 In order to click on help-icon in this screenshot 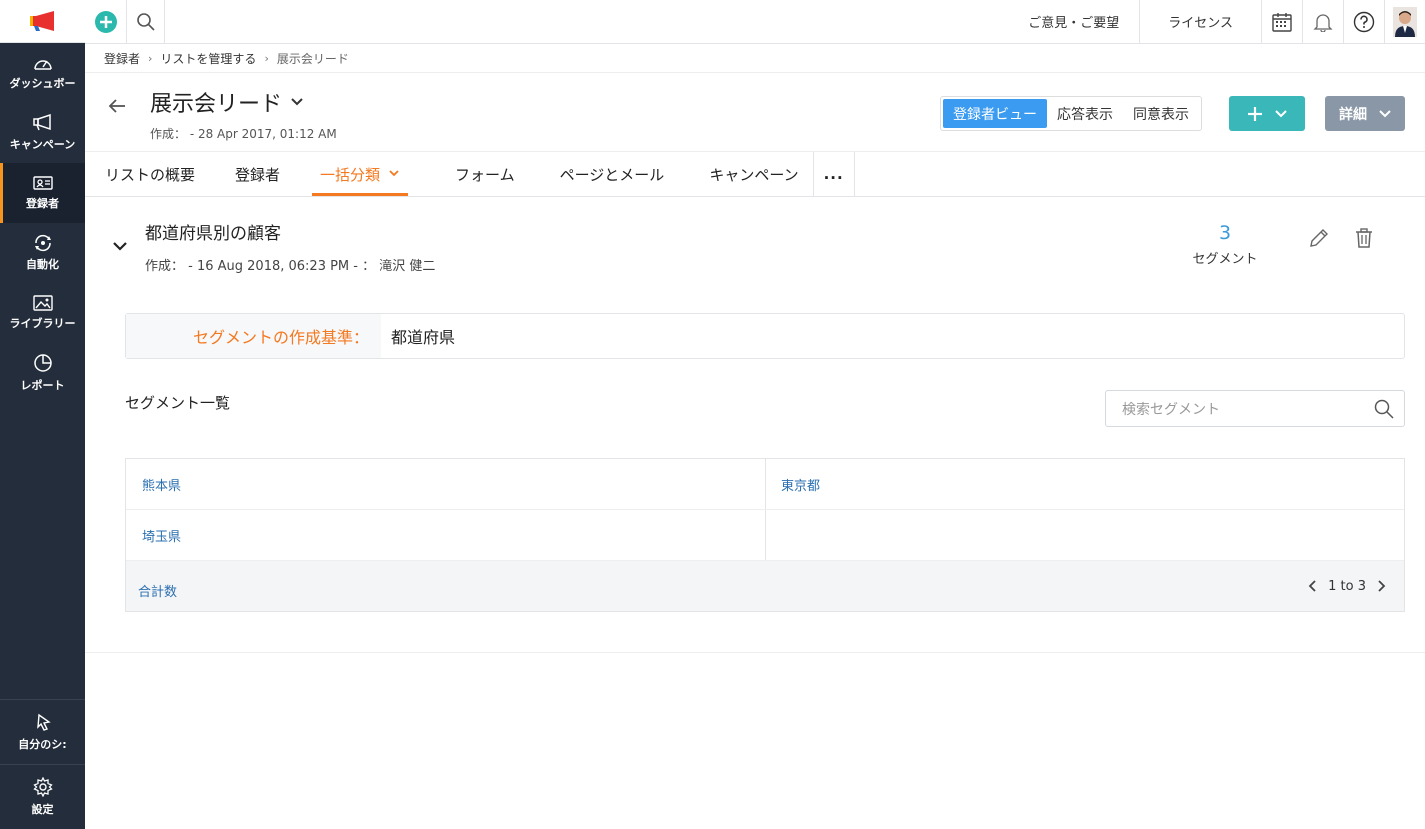, I will do `click(1364, 21)`.